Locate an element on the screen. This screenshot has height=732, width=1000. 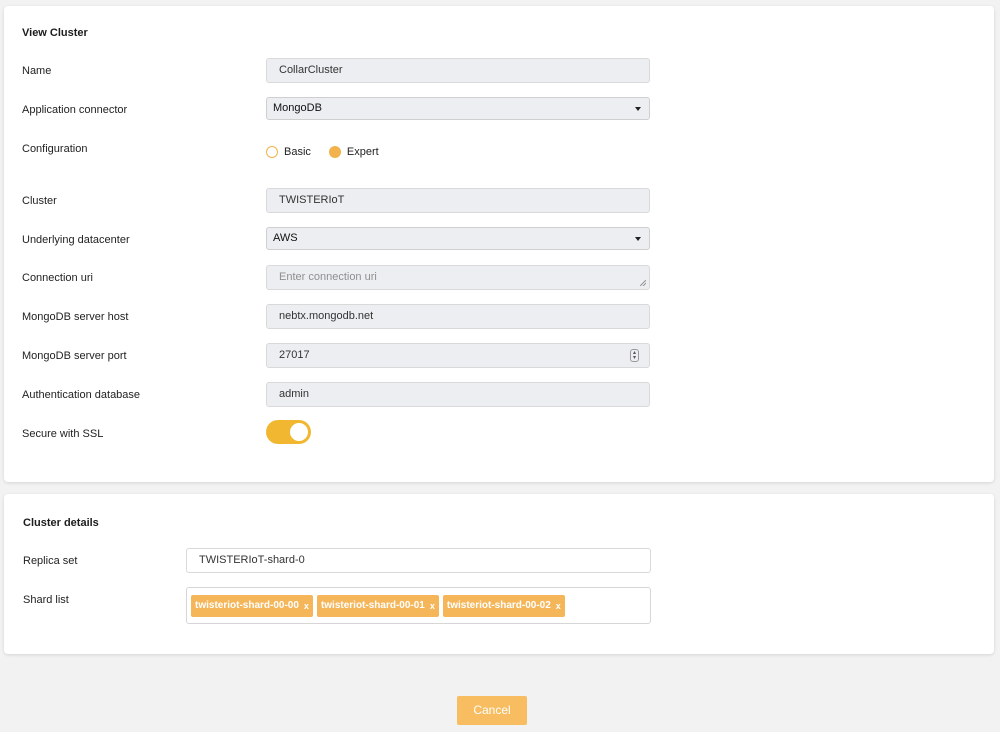
connection-uri-label: Connection uri is located at coordinates (57, 278).